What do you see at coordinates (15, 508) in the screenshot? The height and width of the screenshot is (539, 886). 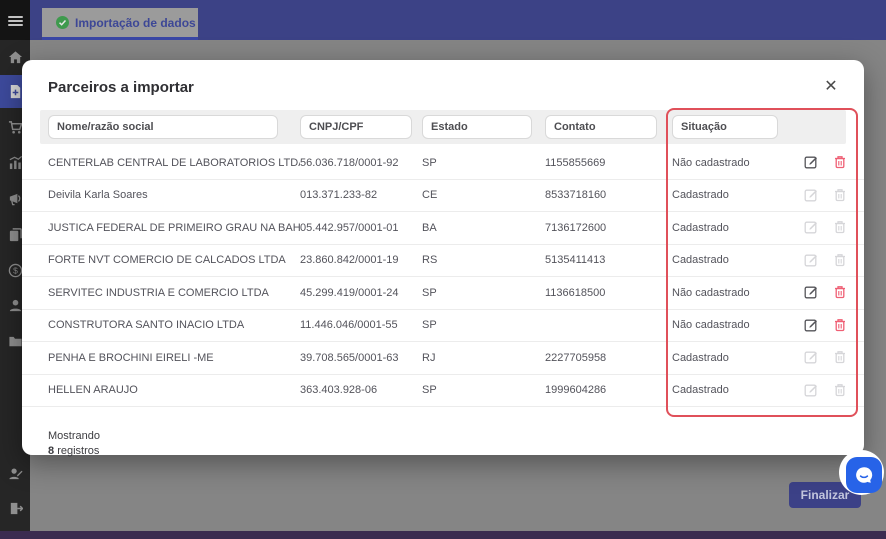 I see `logout-icon` at bounding box center [15, 508].